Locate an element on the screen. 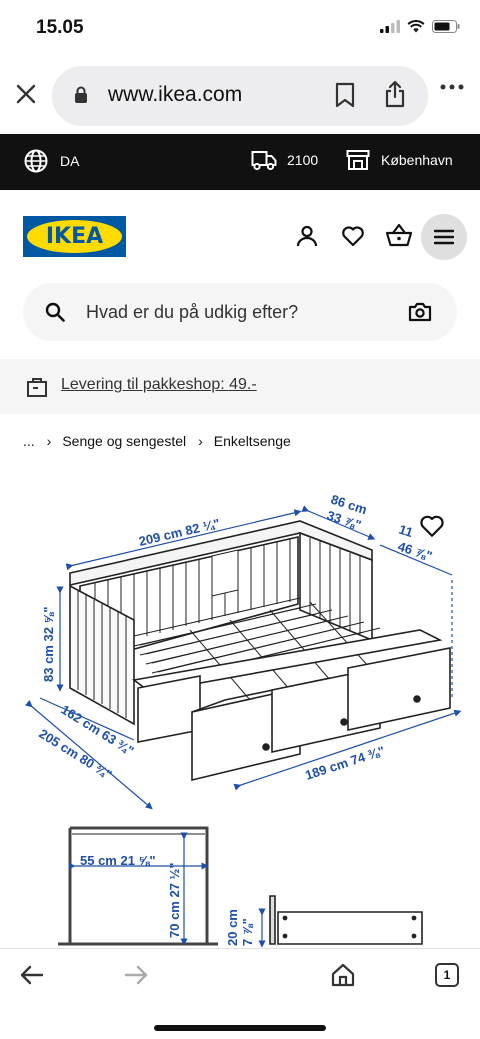 The height and width of the screenshot is (1039, 480). search-bar: Hvad er du på udkig efter? is located at coordinates (240, 312).